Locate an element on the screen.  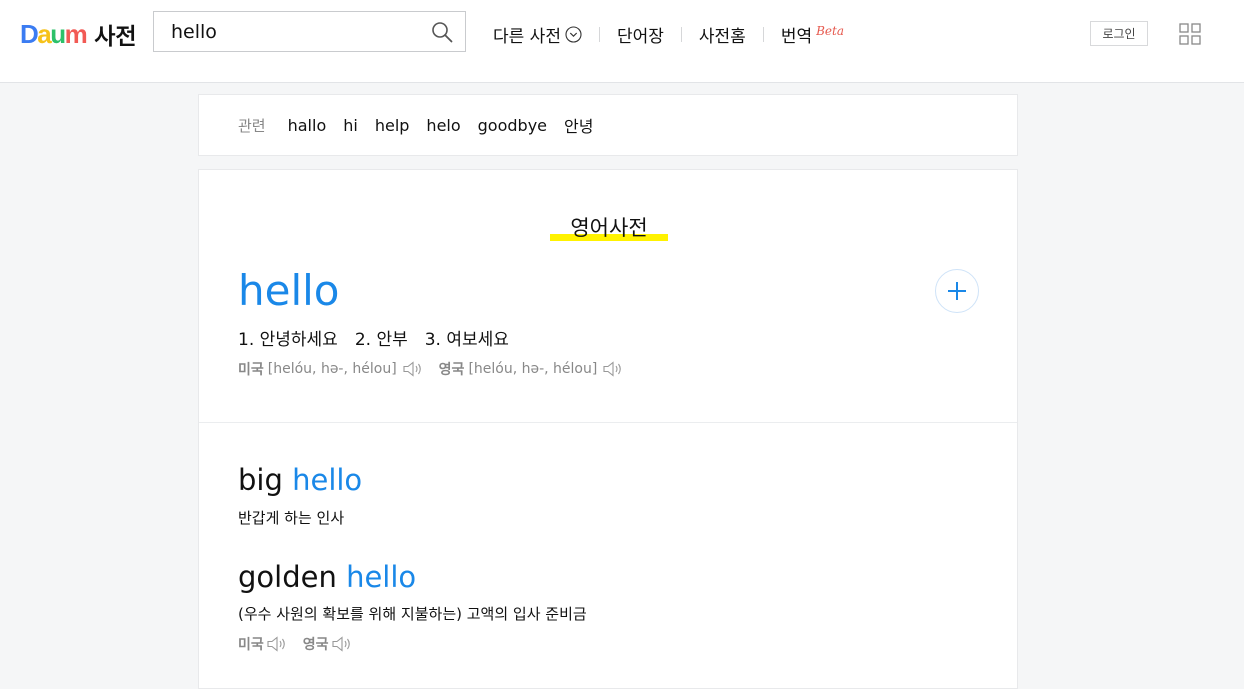
logo-text: 사전 is located at coordinates (115, 37).